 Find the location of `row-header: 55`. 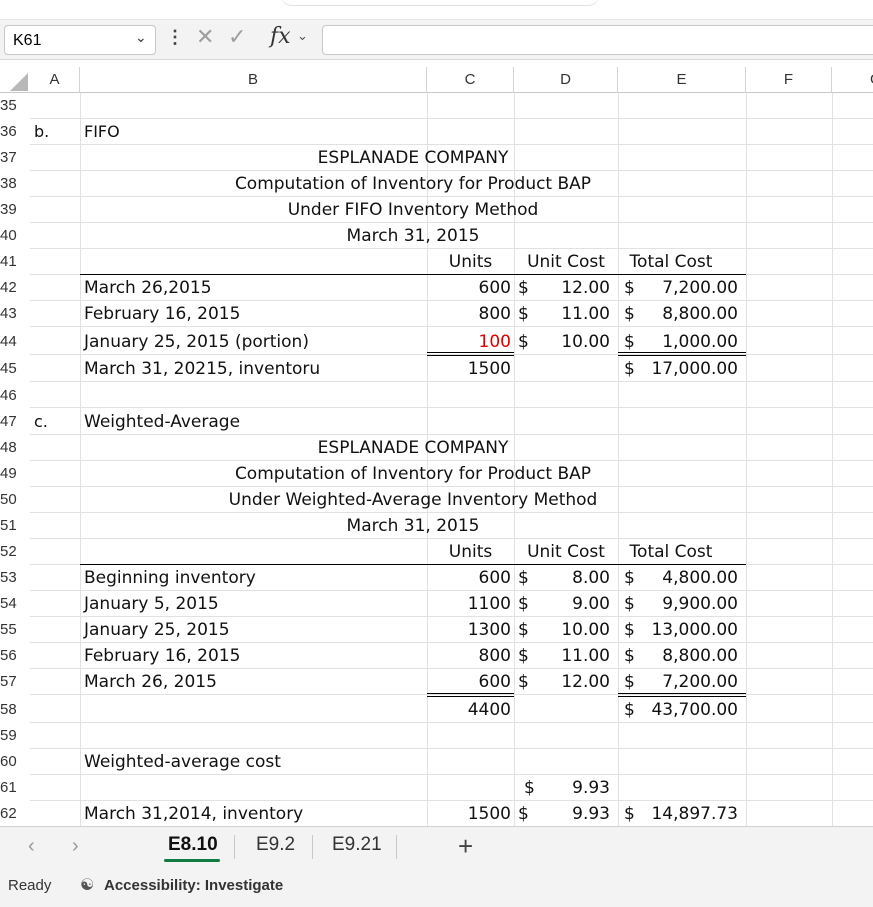

row-header: 55 is located at coordinates (15, 630).